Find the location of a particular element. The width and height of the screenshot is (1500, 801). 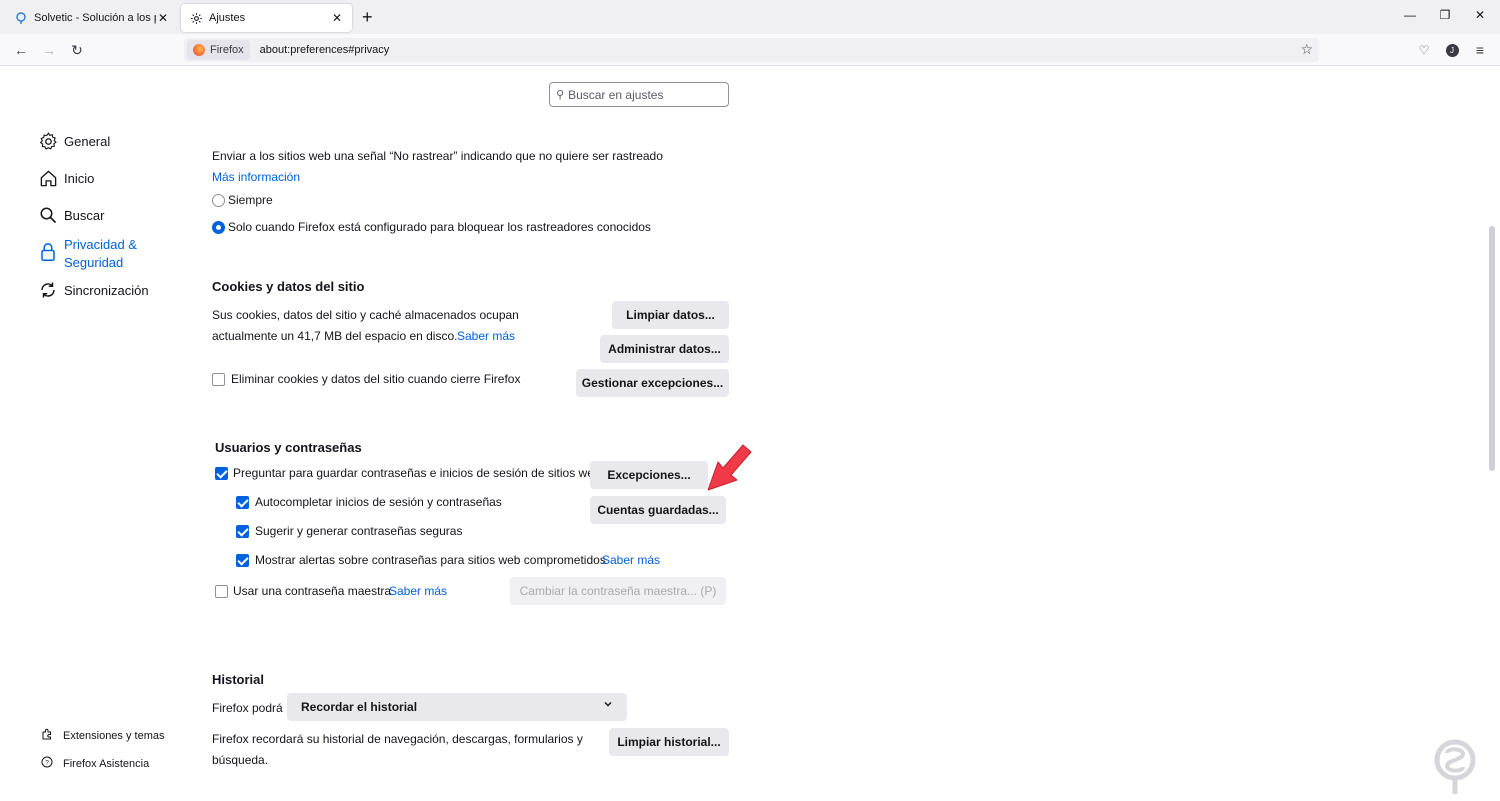

sidebar-item-buscar: Buscar is located at coordinates (71, 215).